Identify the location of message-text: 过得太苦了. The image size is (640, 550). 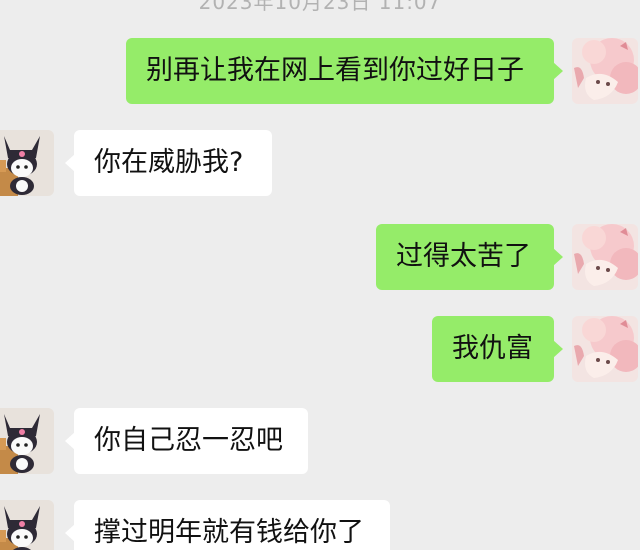
(463, 256).